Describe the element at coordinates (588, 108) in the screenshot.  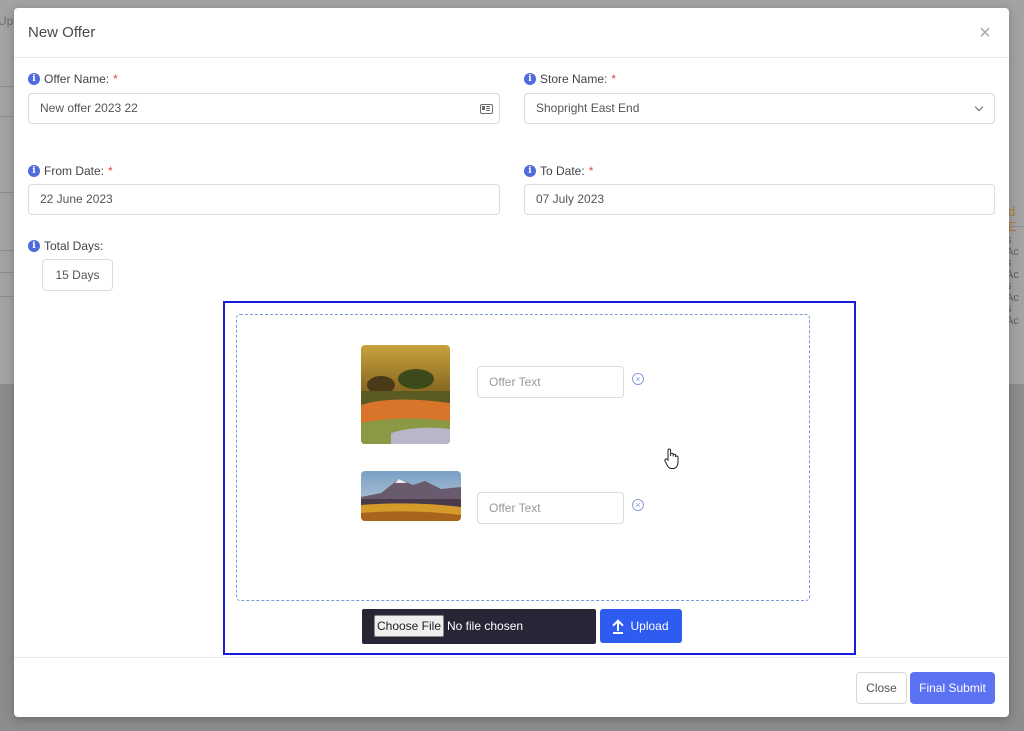
I see `store-name-value: Shopright East End` at that location.